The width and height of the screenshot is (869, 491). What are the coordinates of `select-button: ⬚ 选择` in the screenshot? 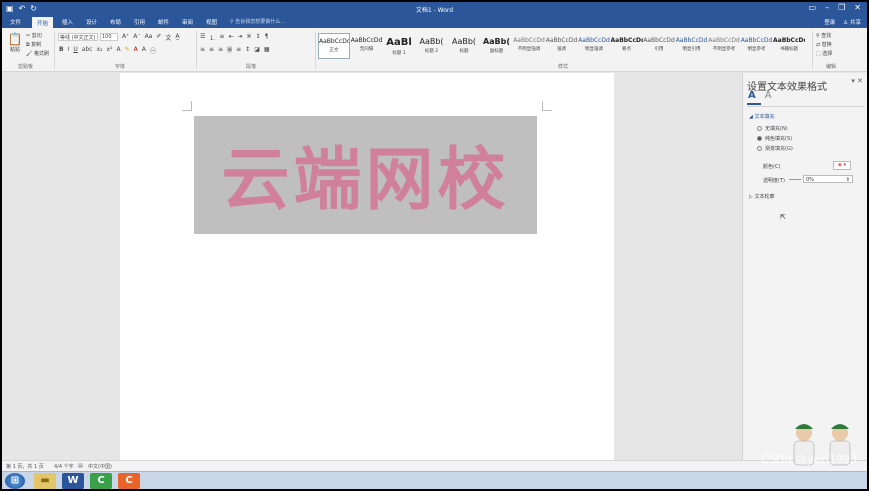 It's located at (824, 53).